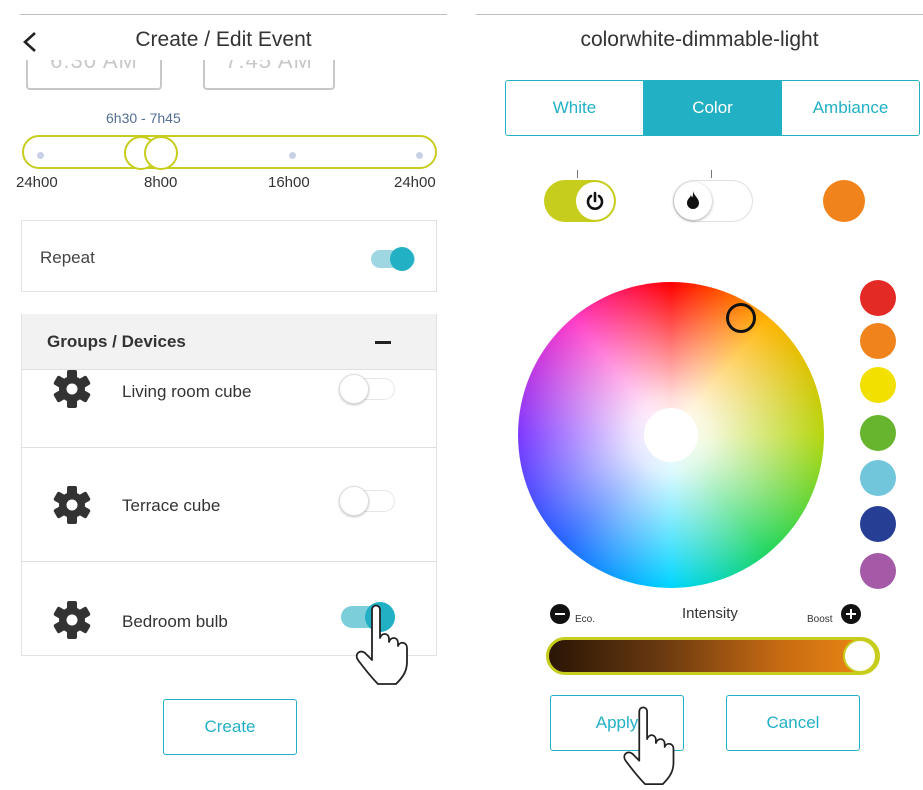 This screenshot has height=790, width=923. Describe the element at coordinates (713, 656) in the screenshot. I see `intensity-slider` at that location.